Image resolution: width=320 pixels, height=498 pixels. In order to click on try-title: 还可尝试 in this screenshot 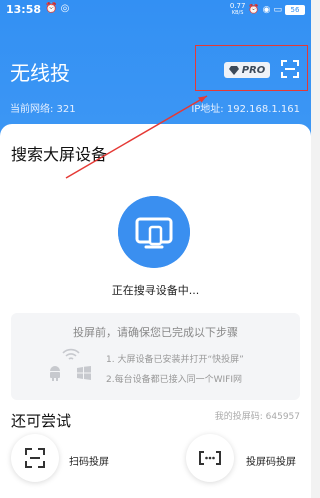, I will do `click(41, 421)`.